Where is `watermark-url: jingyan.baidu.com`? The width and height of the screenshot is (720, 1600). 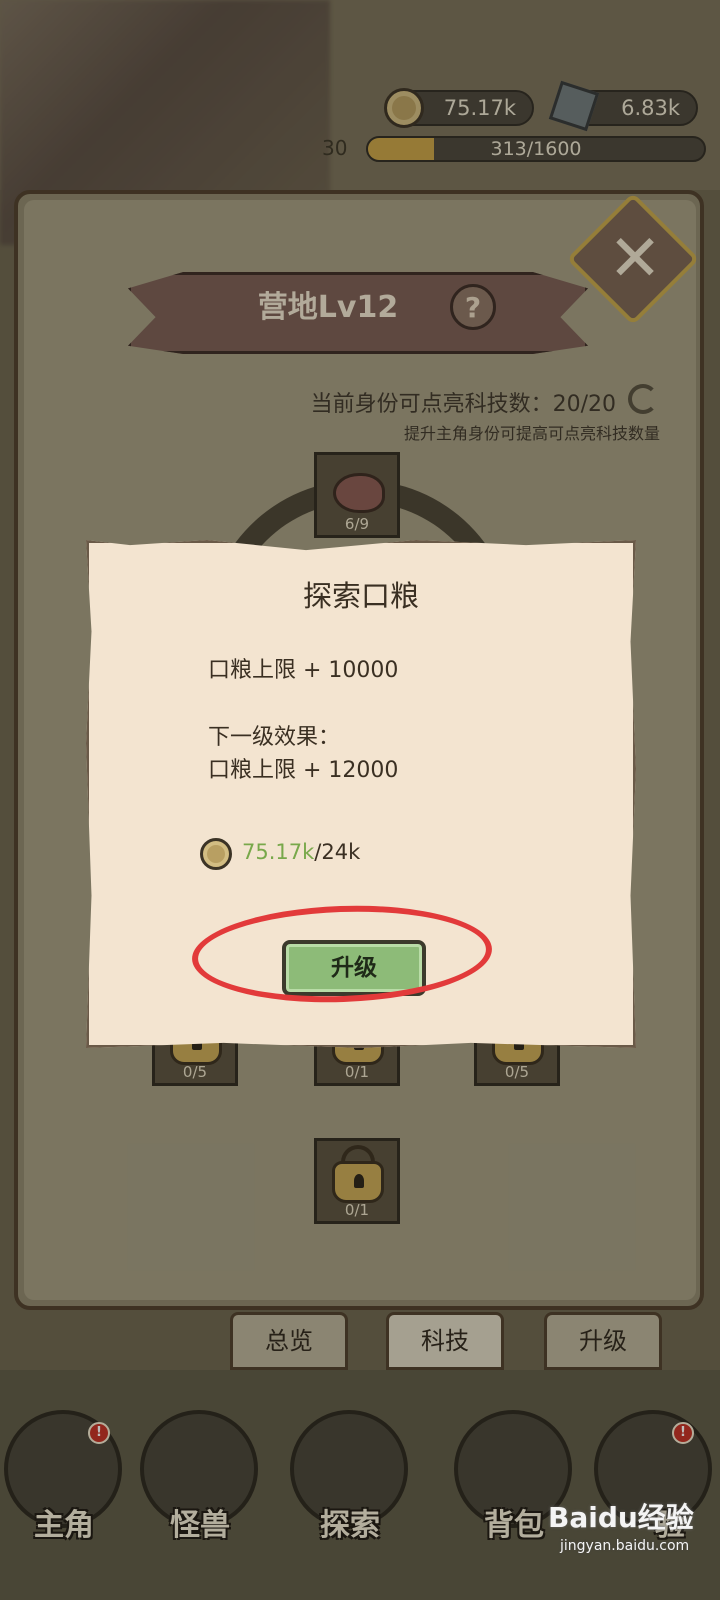
watermark-url: jingyan.baidu.com is located at coordinates (625, 1546).